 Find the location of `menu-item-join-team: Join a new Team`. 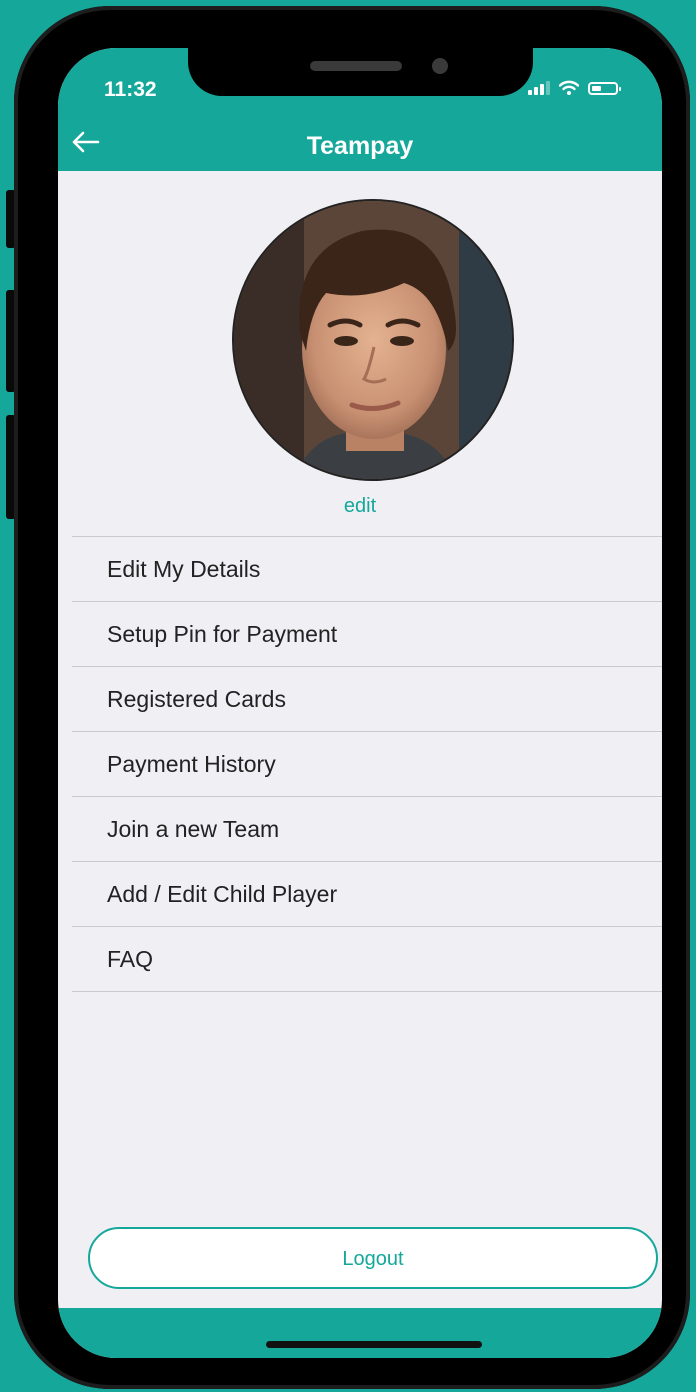

menu-item-join-team: Join a new Team is located at coordinates (367, 829).